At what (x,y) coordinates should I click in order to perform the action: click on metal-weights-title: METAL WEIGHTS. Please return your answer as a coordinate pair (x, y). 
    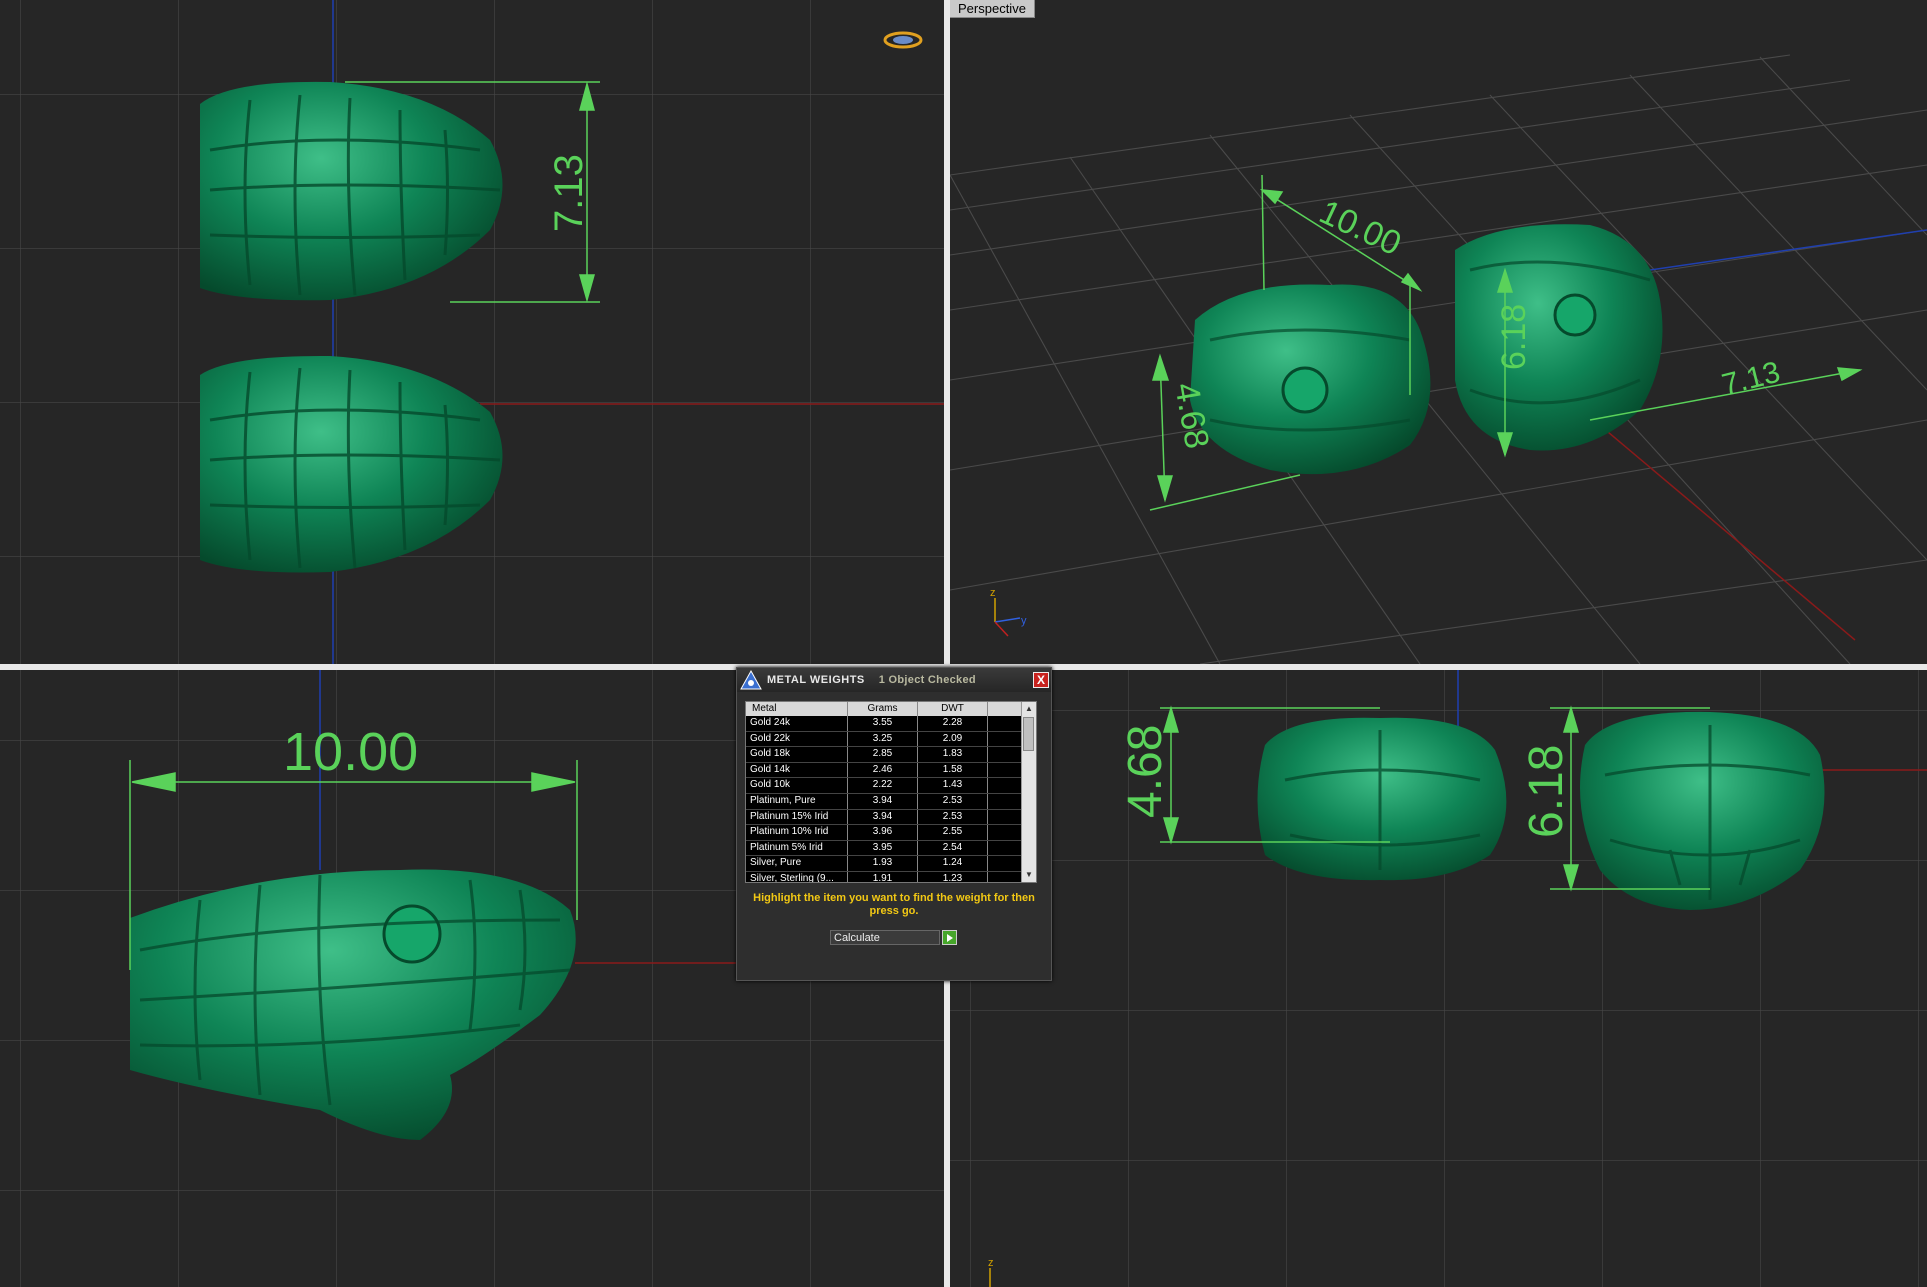
    Looking at the image, I should click on (816, 680).